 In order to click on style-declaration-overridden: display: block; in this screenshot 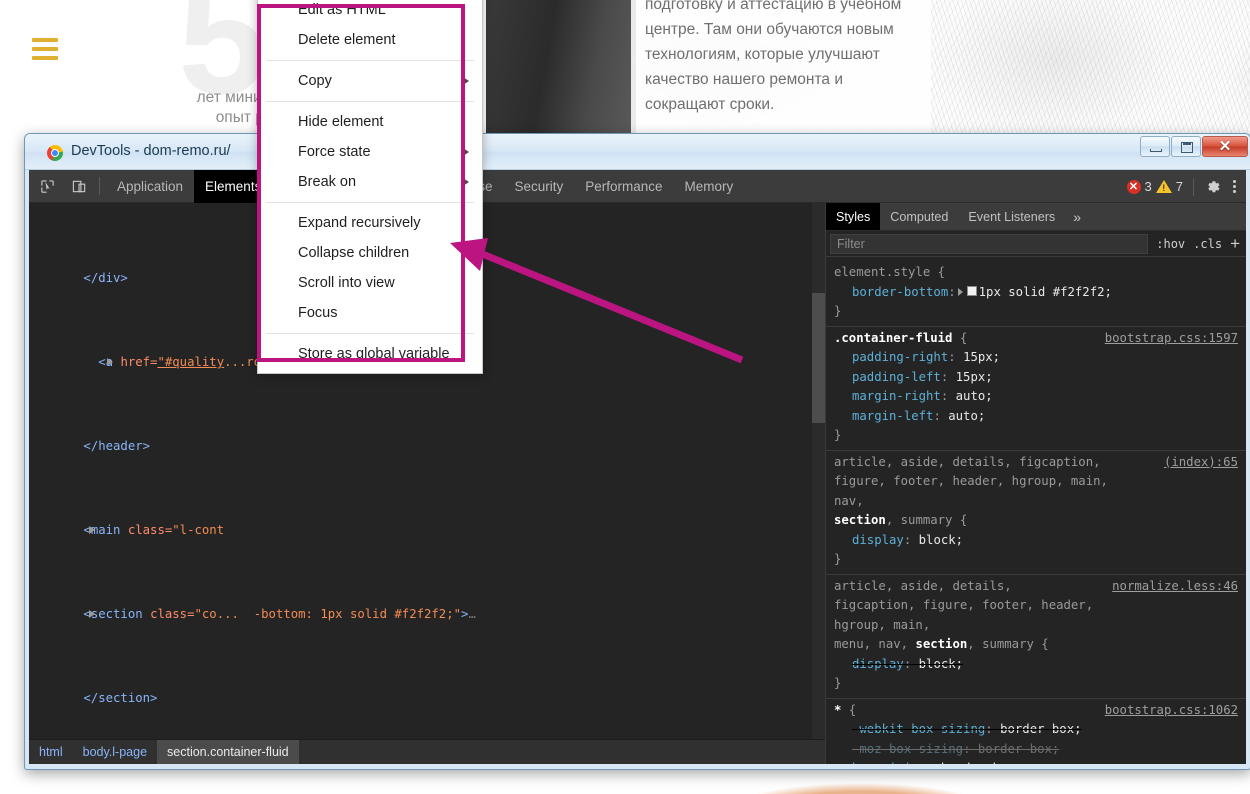, I will do `click(1036, 665)`.